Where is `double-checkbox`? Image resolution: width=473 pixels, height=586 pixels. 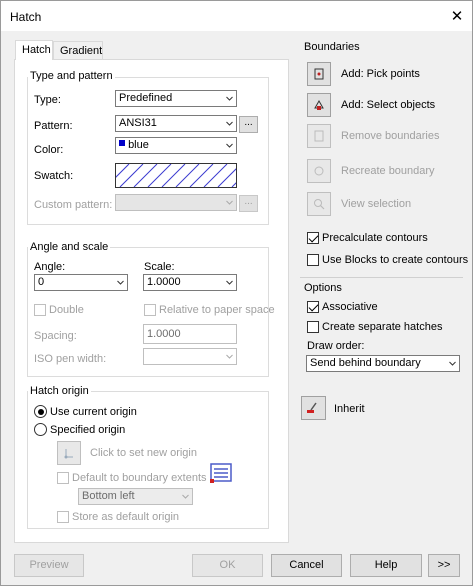
double-checkbox is located at coordinates (40, 310).